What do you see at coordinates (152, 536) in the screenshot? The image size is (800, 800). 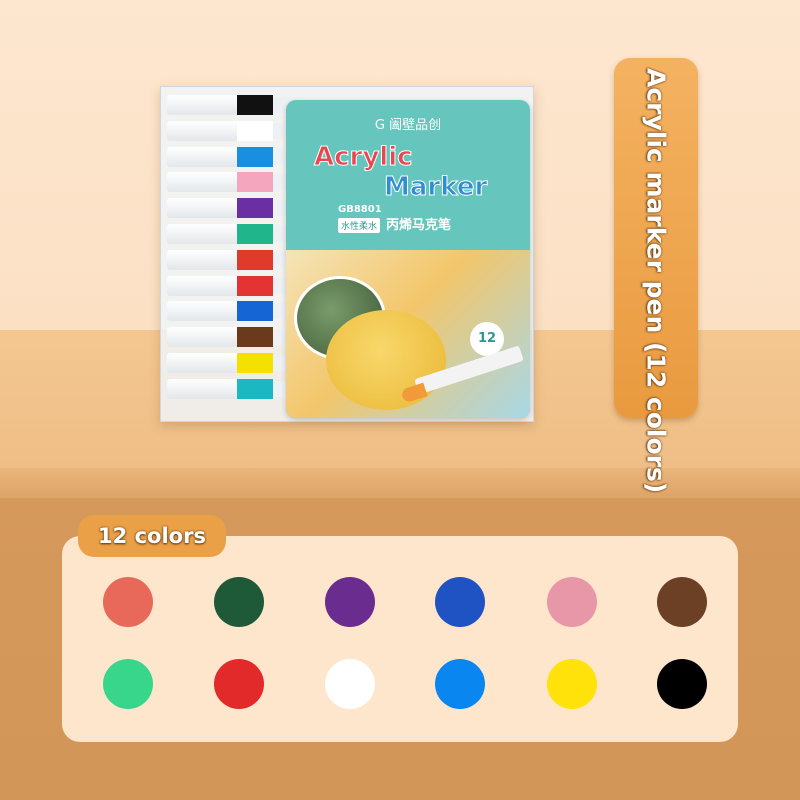 I see `colors-label: 12 colors` at bounding box center [152, 536].